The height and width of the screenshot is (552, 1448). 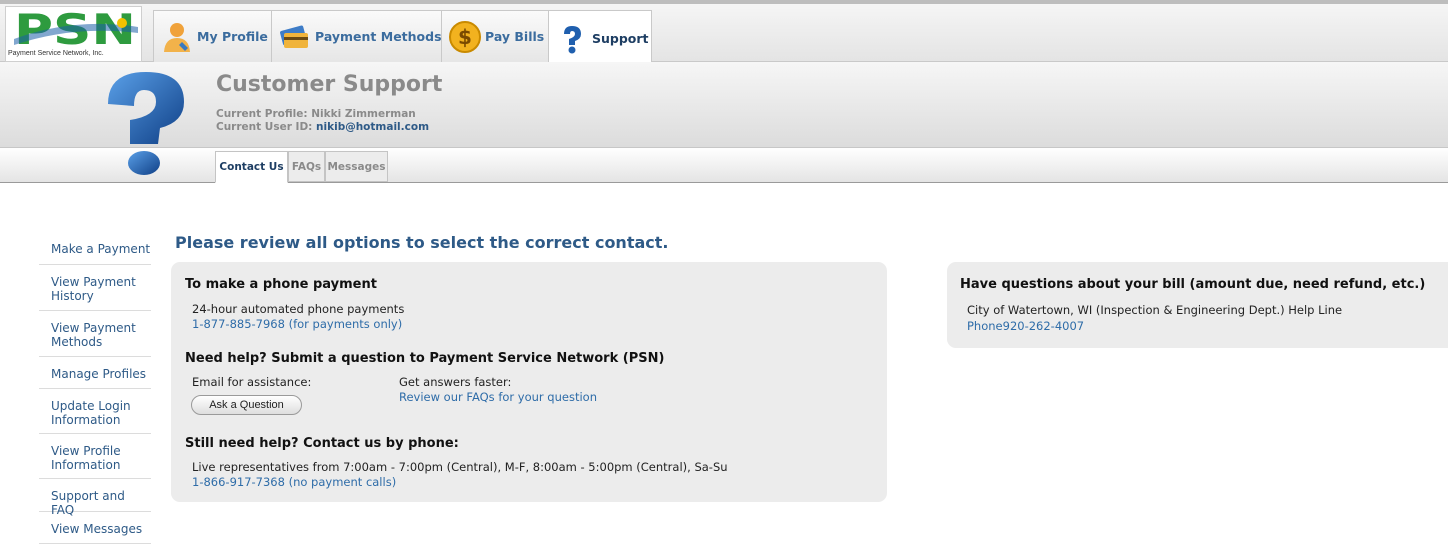 I want to click on user-id-value: nikib@hotmail.com, so click(x=373, y=127).